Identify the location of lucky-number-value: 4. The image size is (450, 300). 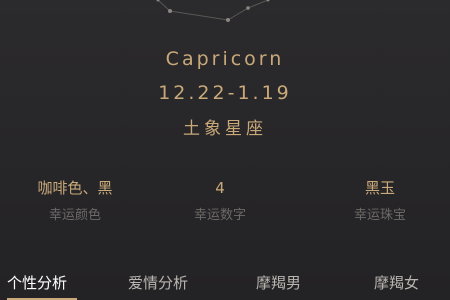
(220, 188).